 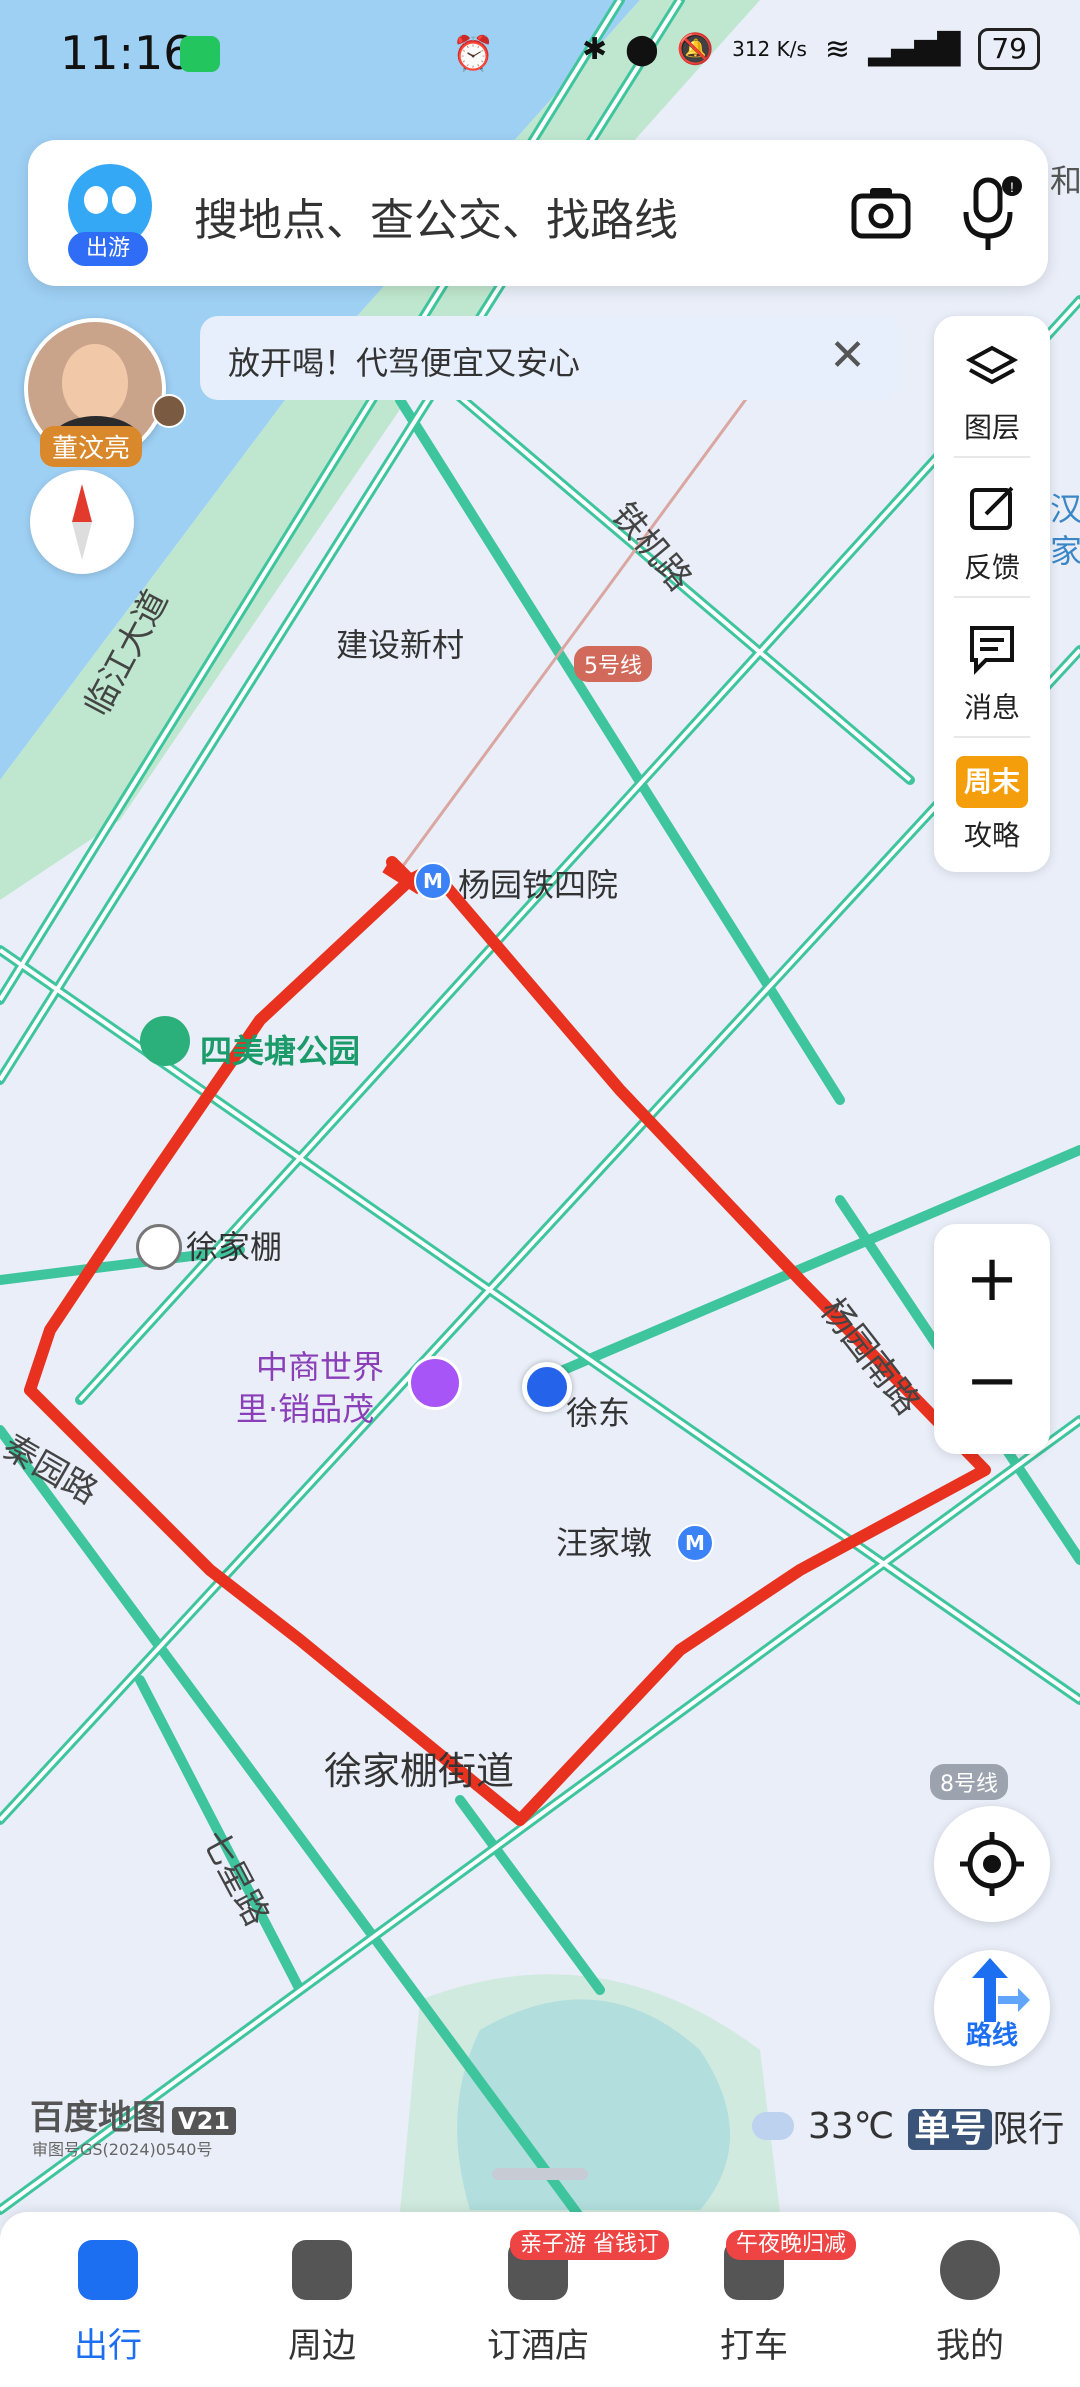 I want to click on weather-widget: 33℃ 单号 限行, so click(x=907, y=2126).